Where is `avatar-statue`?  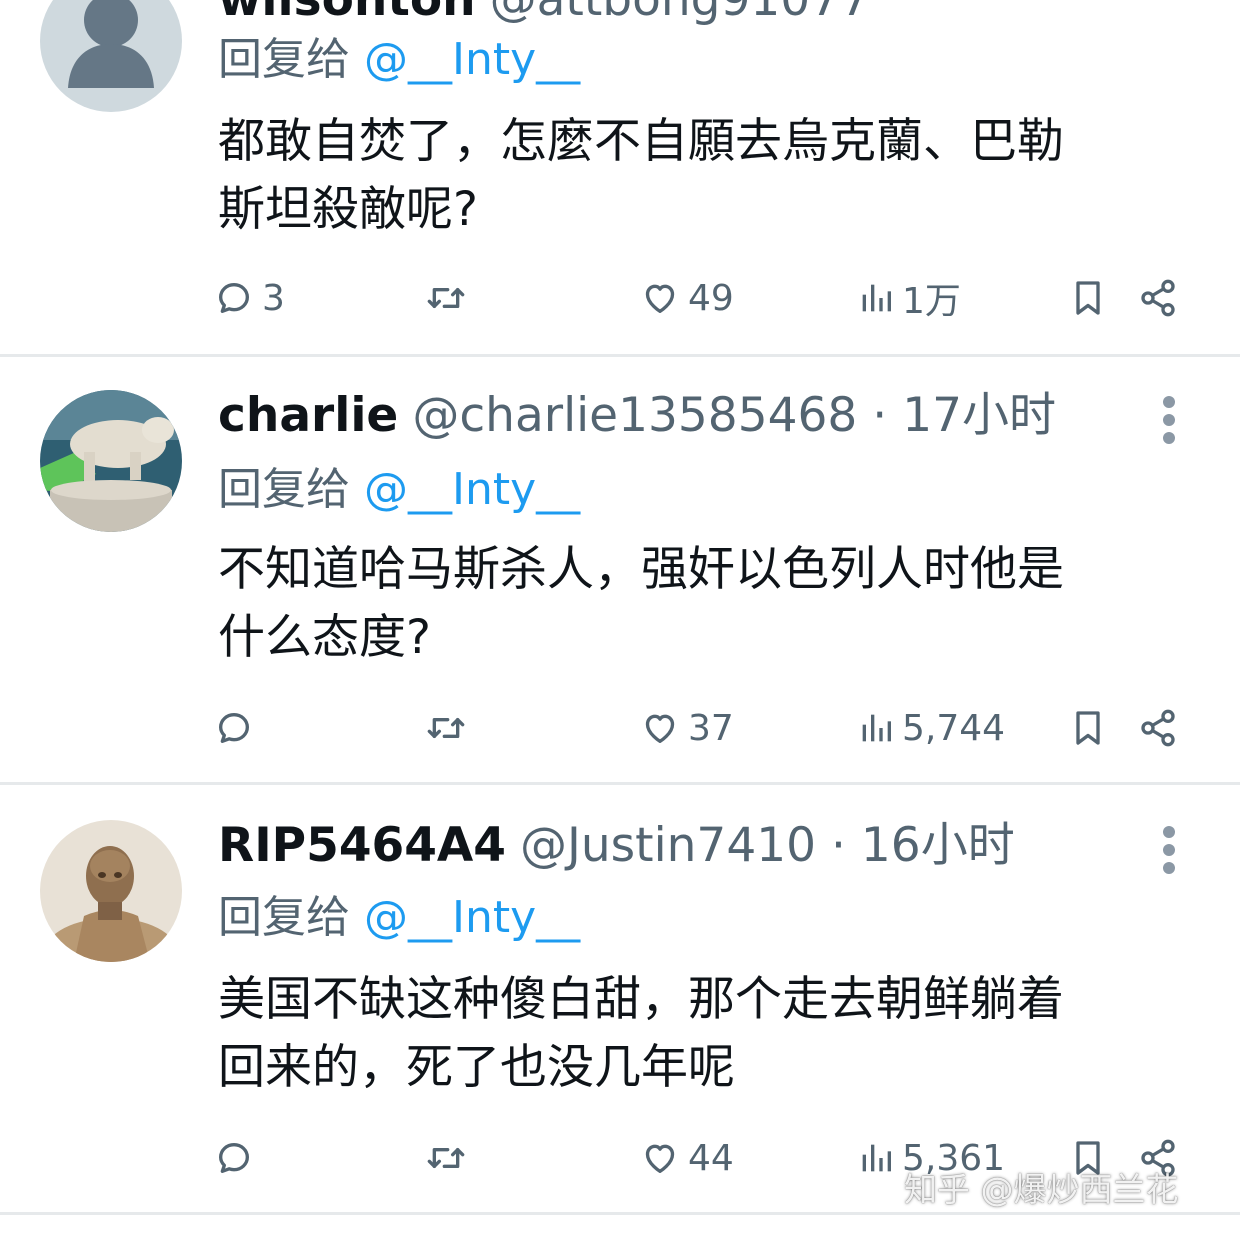 avatar-statue is located at coordinates (111, 891).